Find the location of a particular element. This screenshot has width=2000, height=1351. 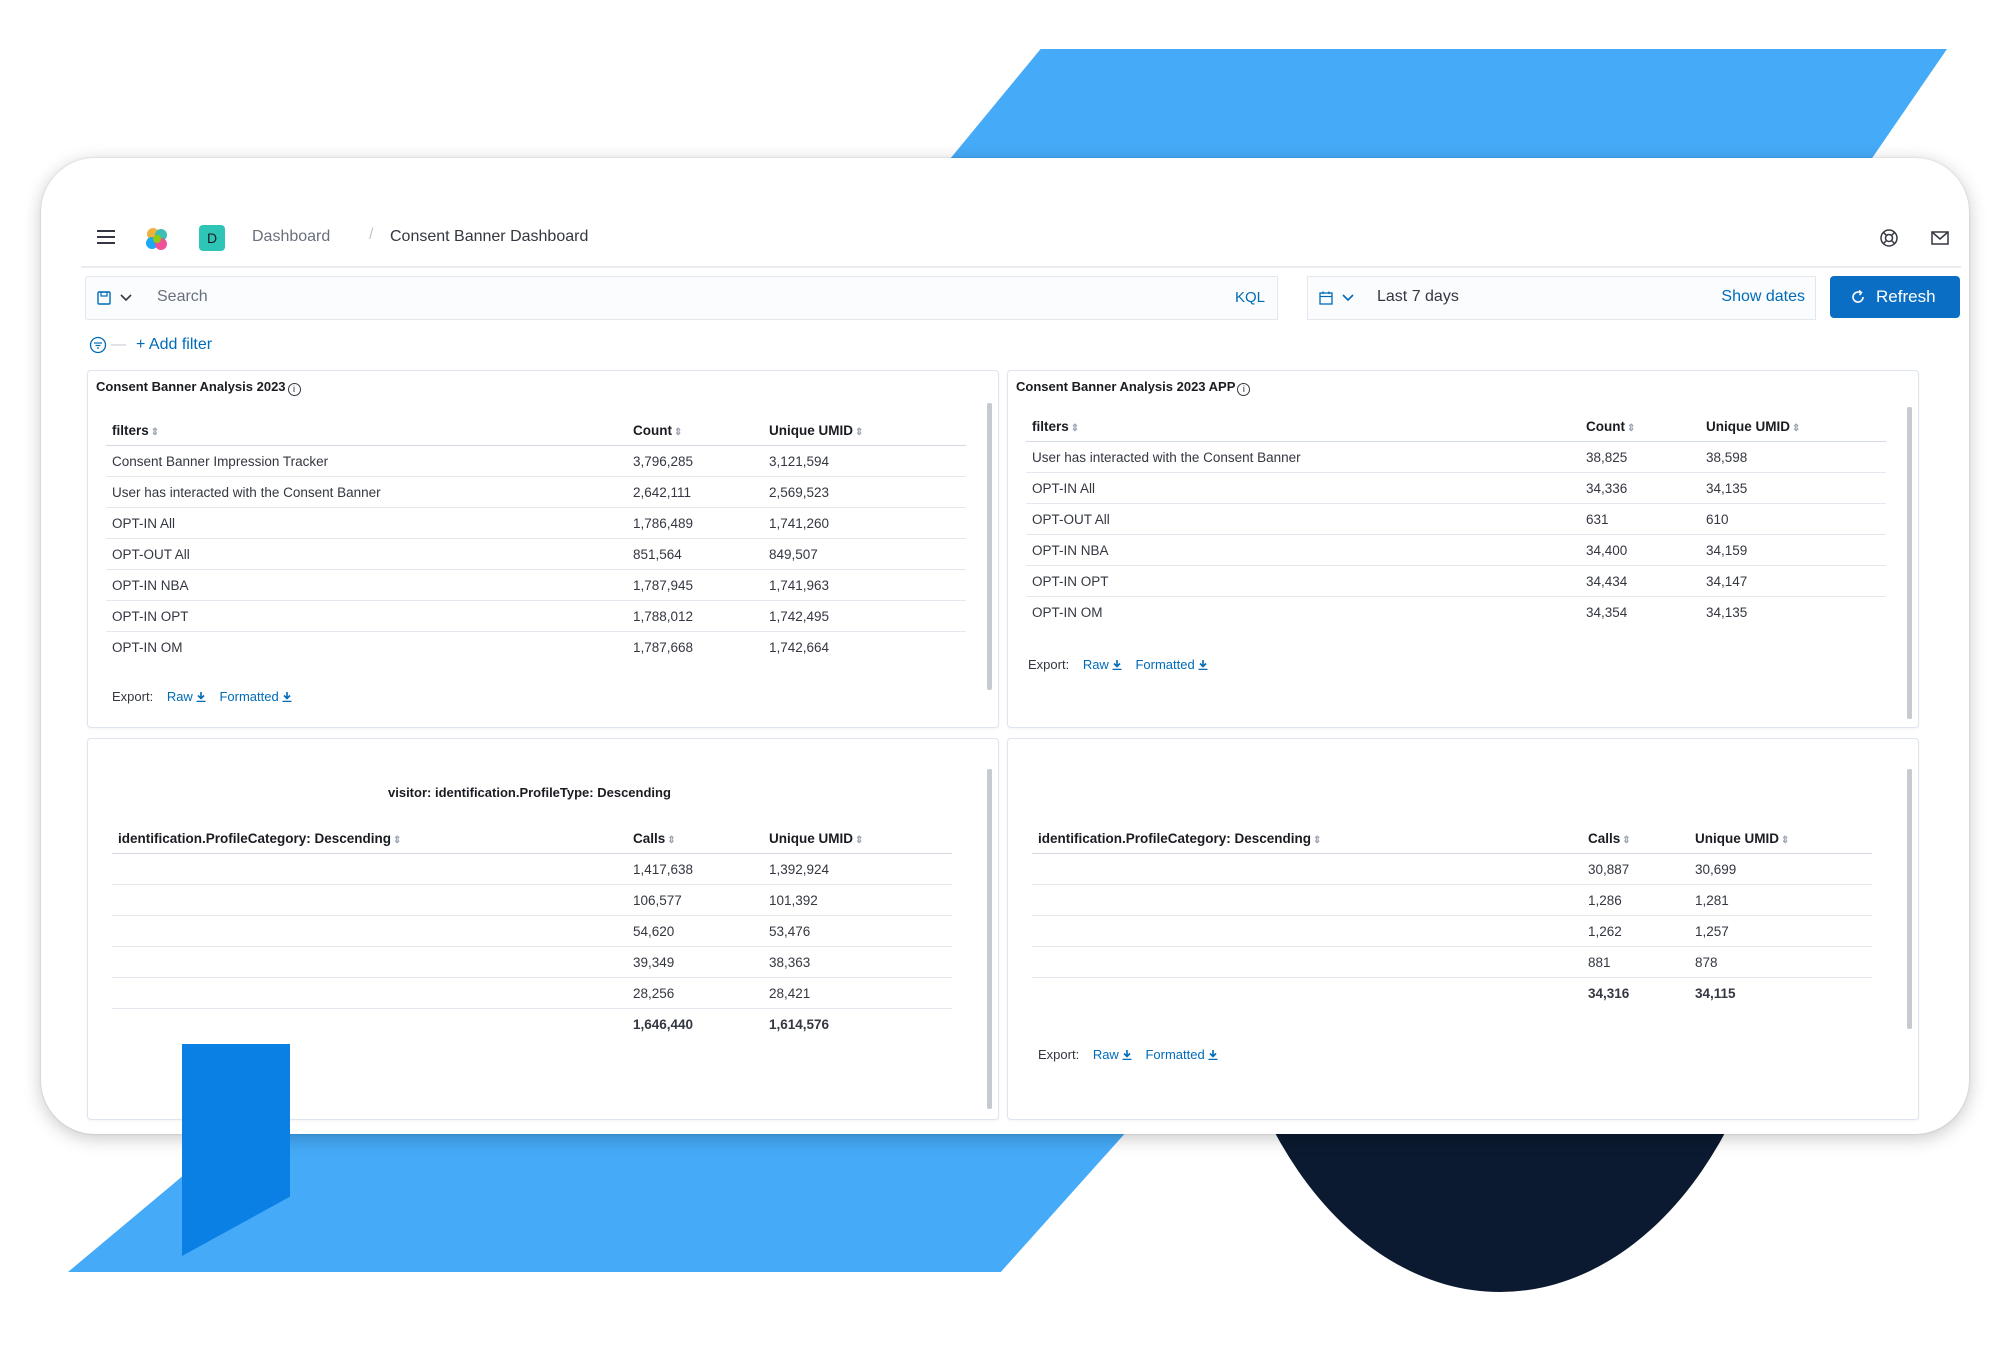

table-row: OPT-IN All 34,336 34,135 is located at coordinates (1456, 488).